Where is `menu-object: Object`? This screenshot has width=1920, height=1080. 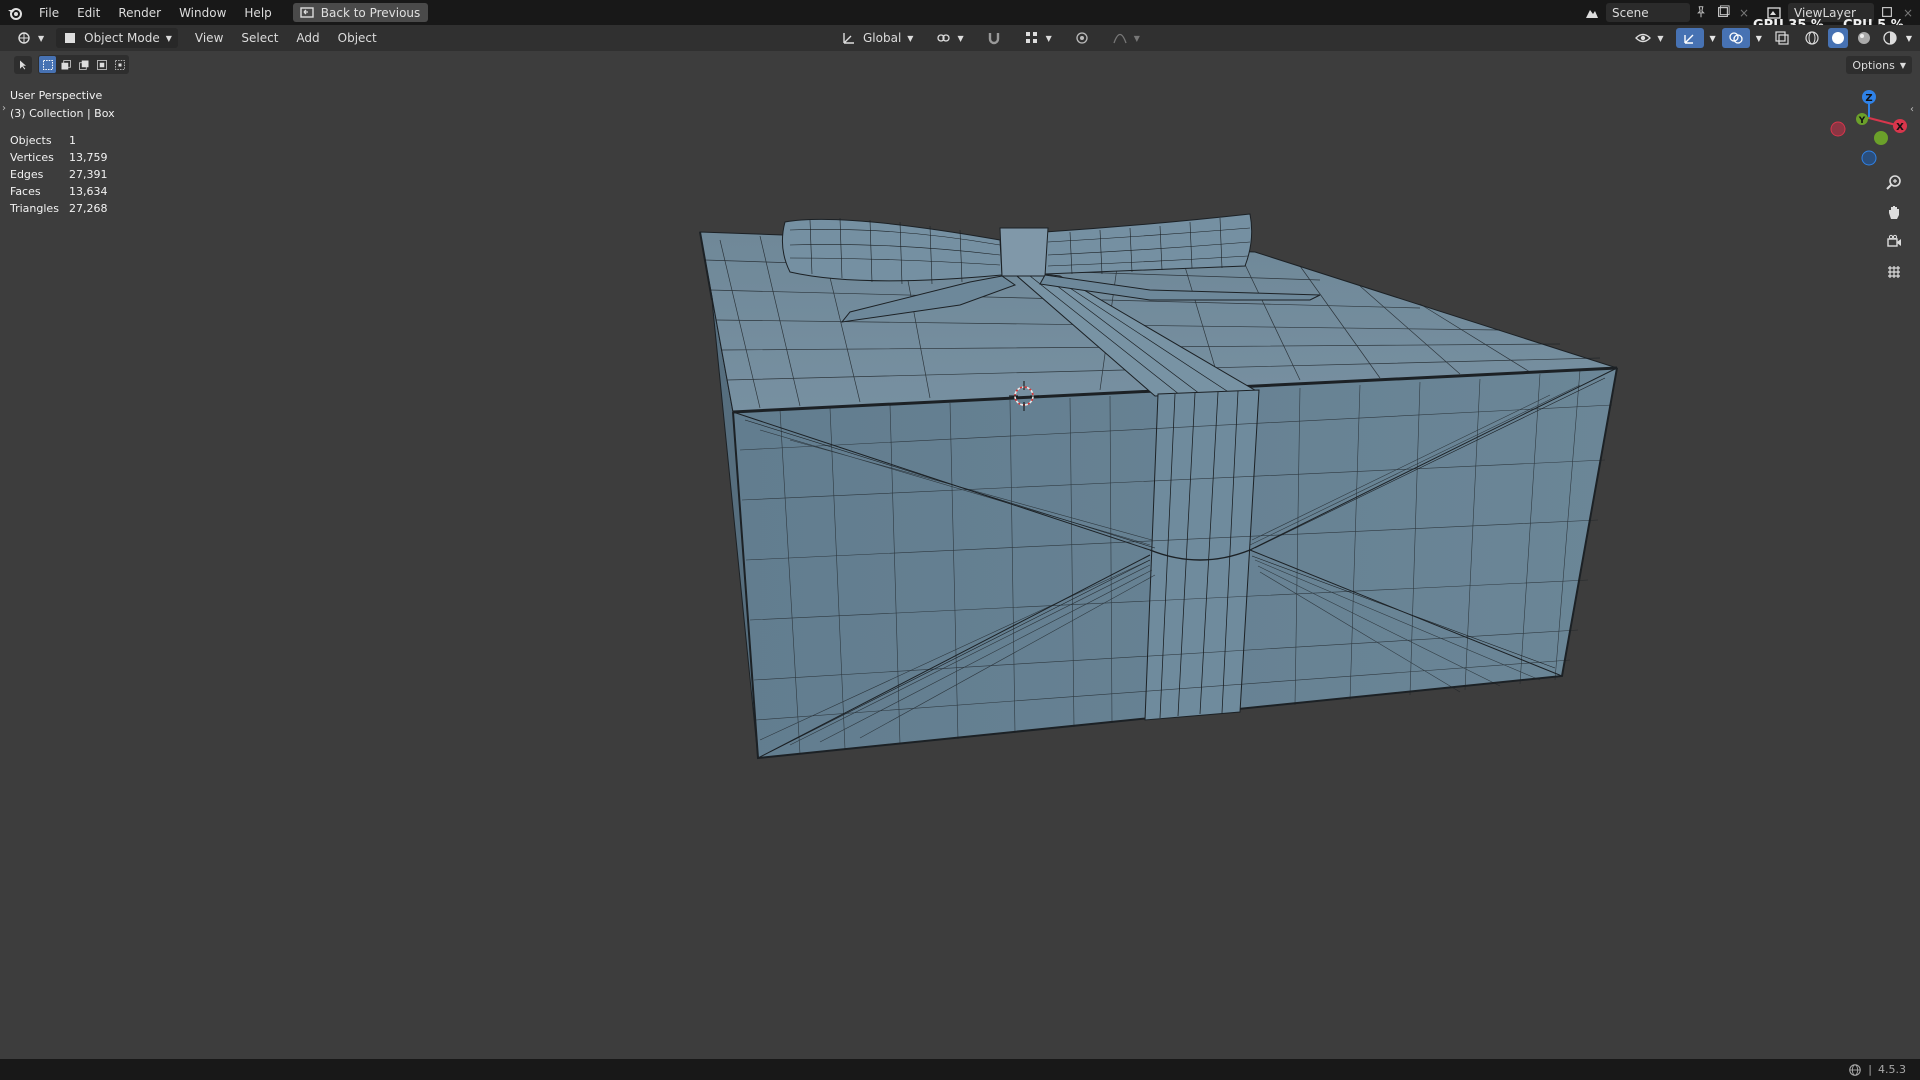
menu-object: Object is located at coordinates (357, 38).